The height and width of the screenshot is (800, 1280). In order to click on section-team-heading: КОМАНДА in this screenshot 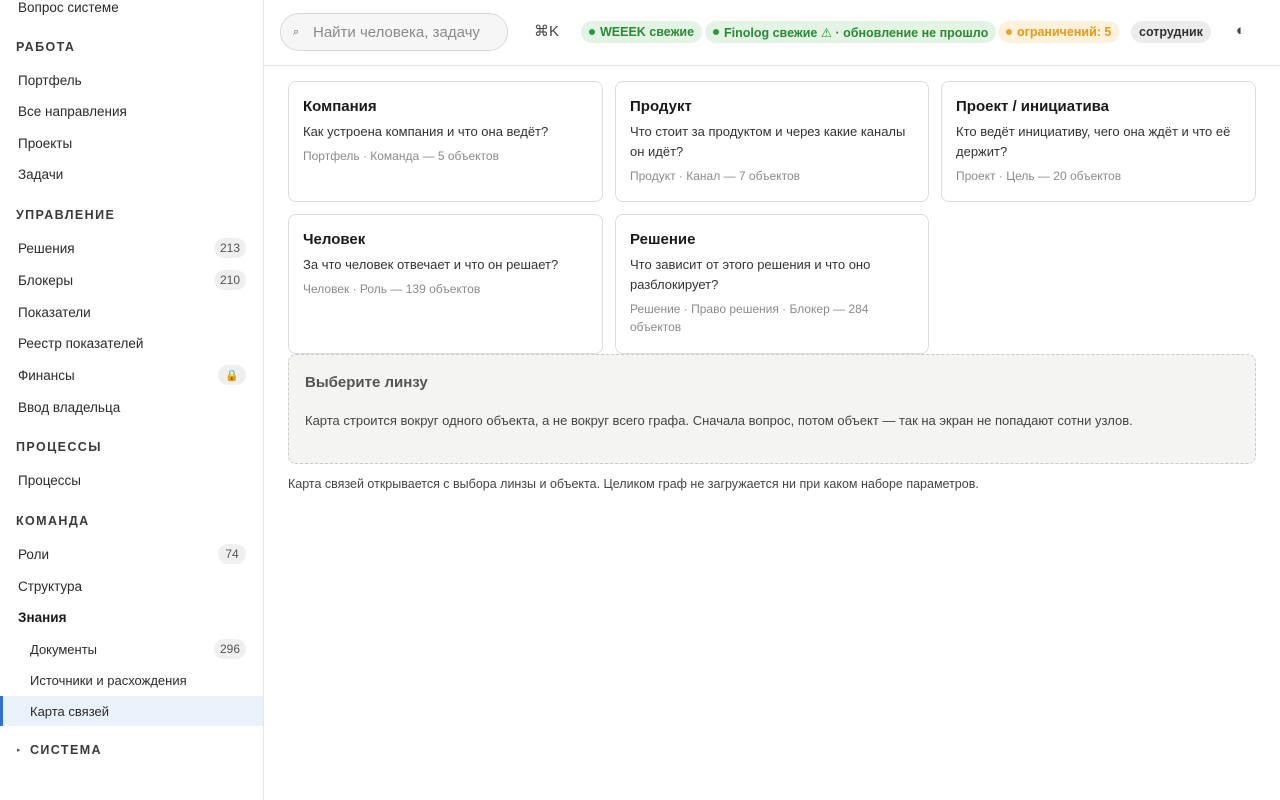, I will do `click(53, 521)`.